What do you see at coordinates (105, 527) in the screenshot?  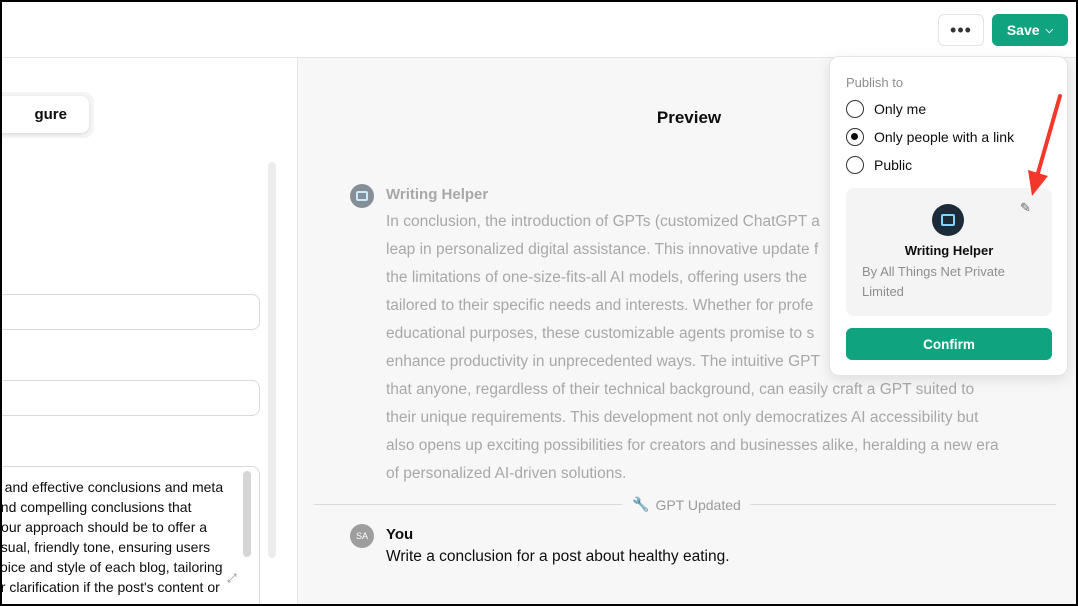 I see `instructions-line: Your approach should be to offer a` at bounding box center [105, 527].